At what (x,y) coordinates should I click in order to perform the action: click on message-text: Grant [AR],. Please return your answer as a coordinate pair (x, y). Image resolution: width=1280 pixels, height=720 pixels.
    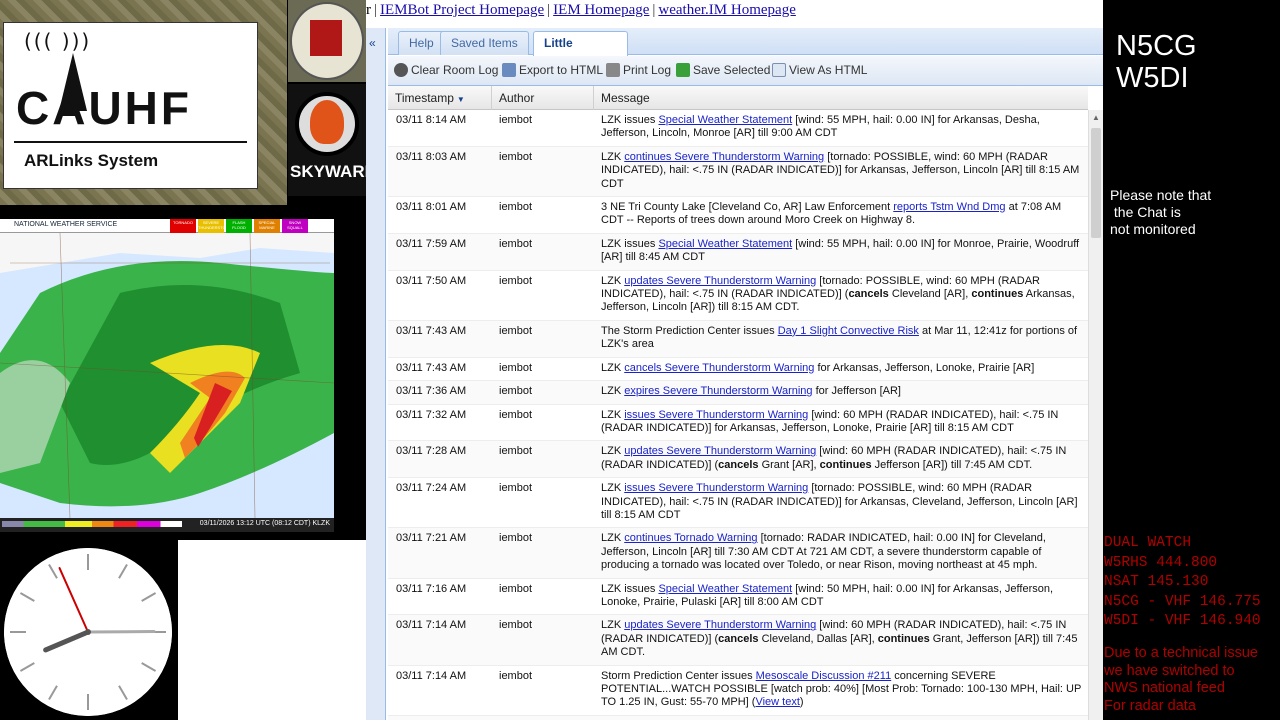
    Looking at the image, I should click on (789, 464).